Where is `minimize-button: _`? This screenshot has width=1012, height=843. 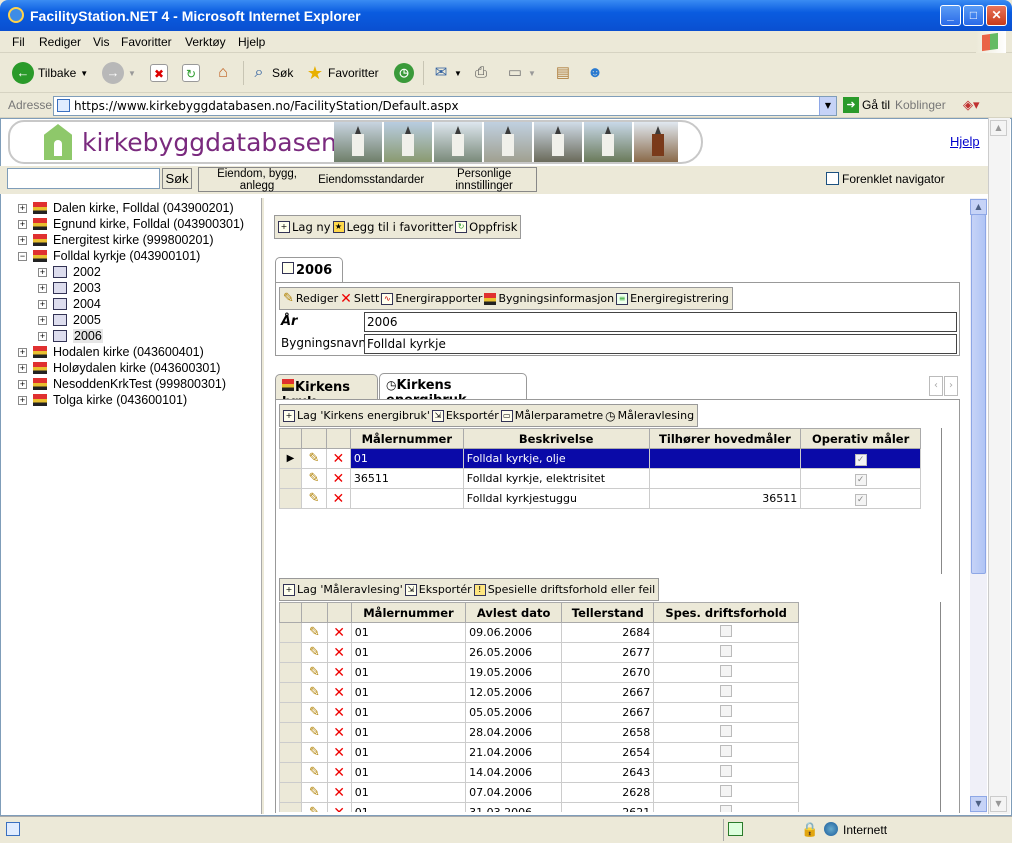
minimize-button: _ is located at coordinates (950, 15).